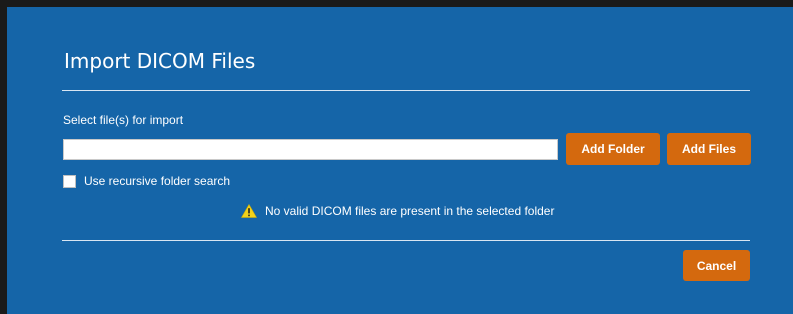 The width and height of the screenshot is (793, 314). Describe the element at coordinates (716, 265) in the screenshot. I see `cancel-button: Cancel` at that location.